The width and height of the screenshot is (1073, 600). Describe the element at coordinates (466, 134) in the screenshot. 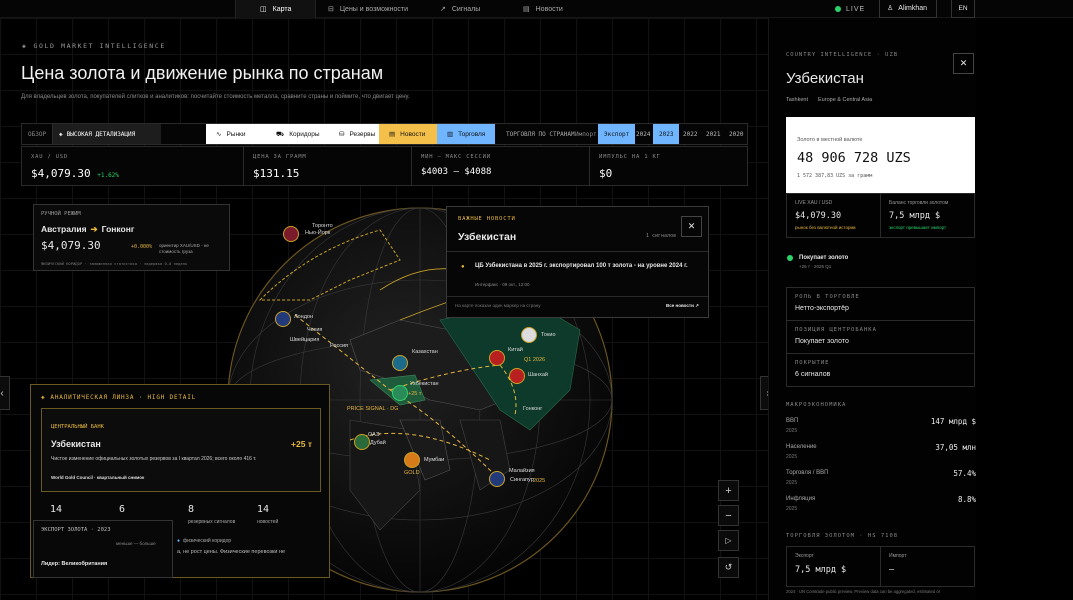

I see `layer-trade: ▥ Торговля` at that location.